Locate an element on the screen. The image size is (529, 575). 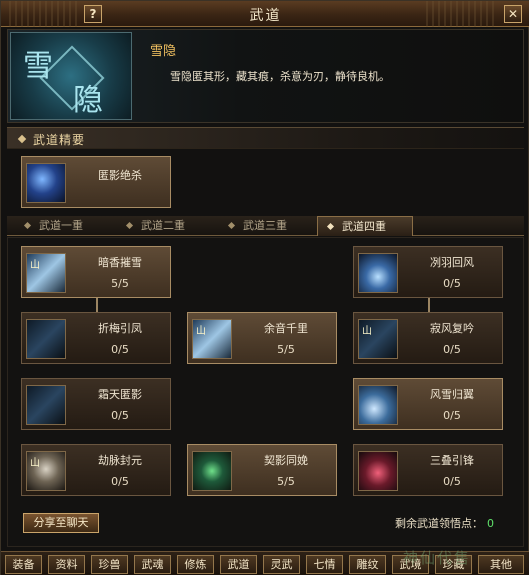
bottom-tab-wudao: 武道 is located at coordinates (238, 564).